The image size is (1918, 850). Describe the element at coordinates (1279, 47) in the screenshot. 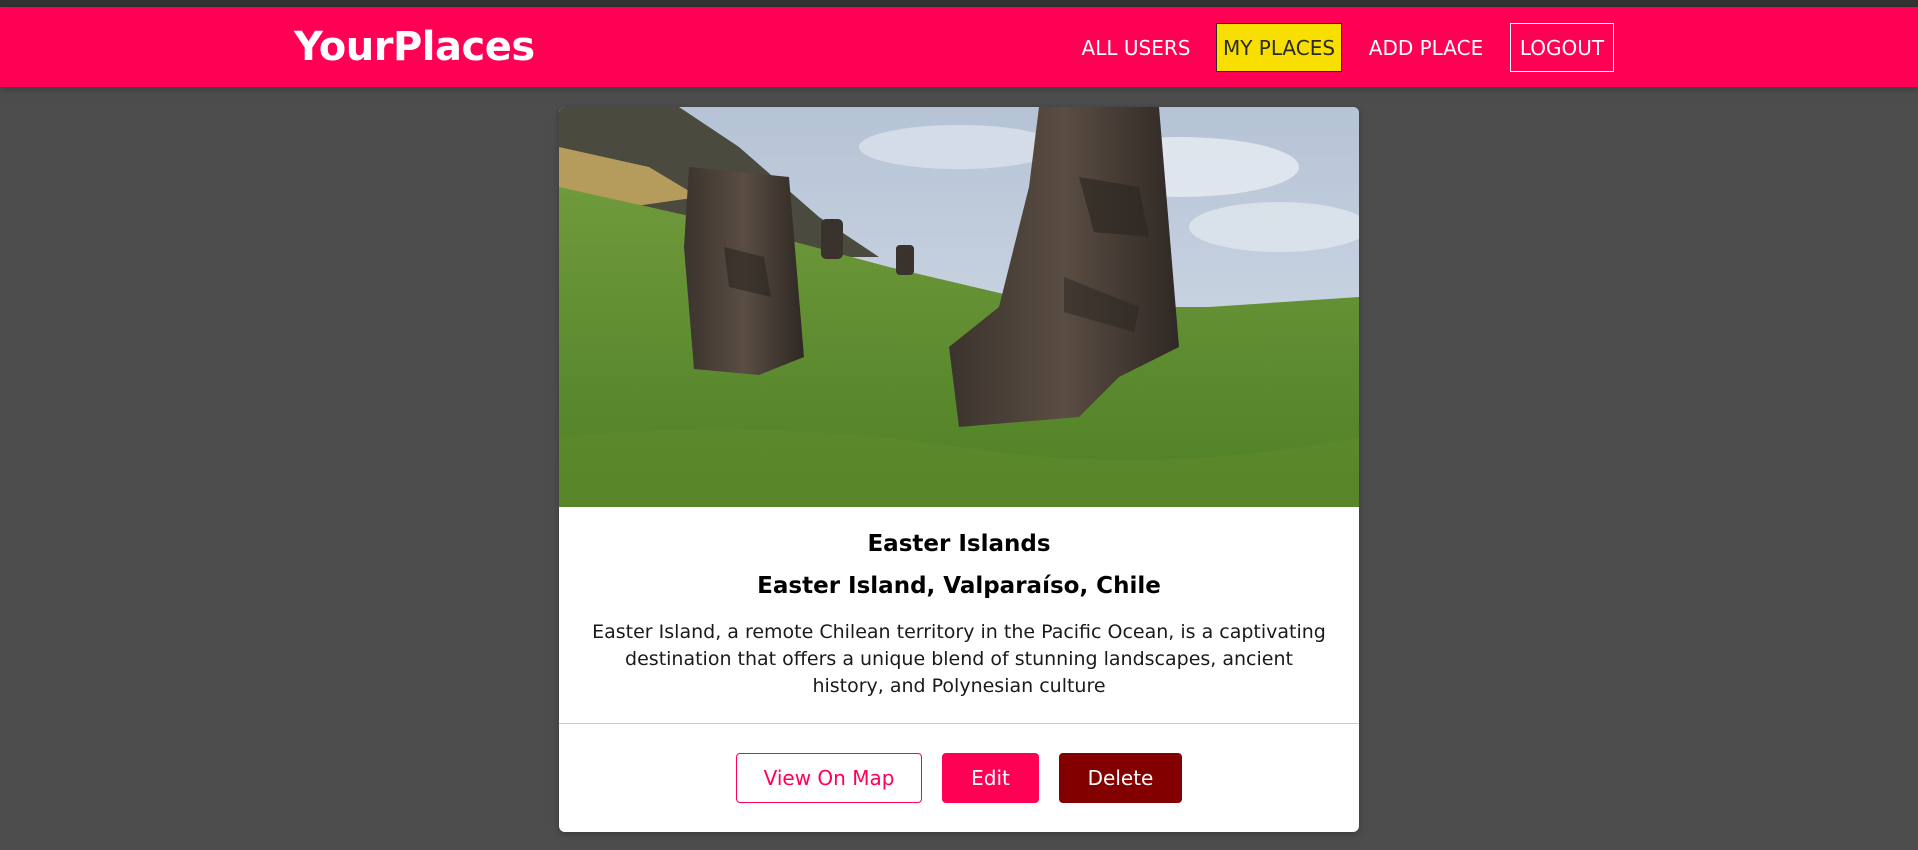

I see `nav-my-places: MY PLACES` at that location.